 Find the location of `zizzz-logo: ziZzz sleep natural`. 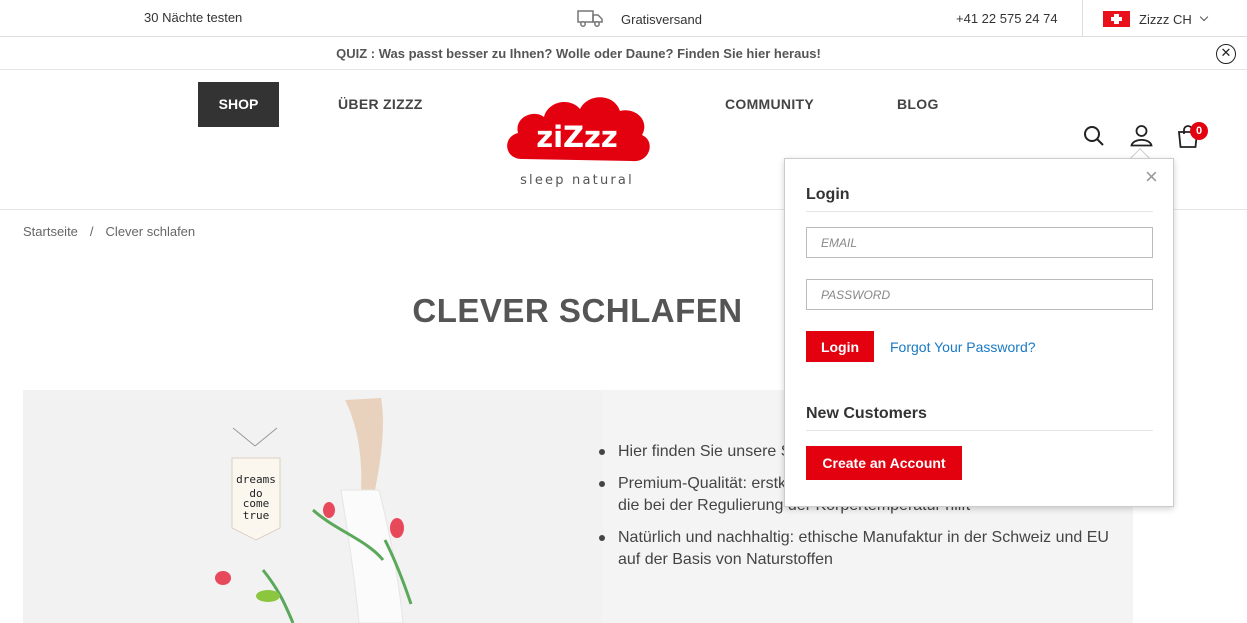

zizzz-logo: ziZzz sleep natural is located at coordinates (577, 137).